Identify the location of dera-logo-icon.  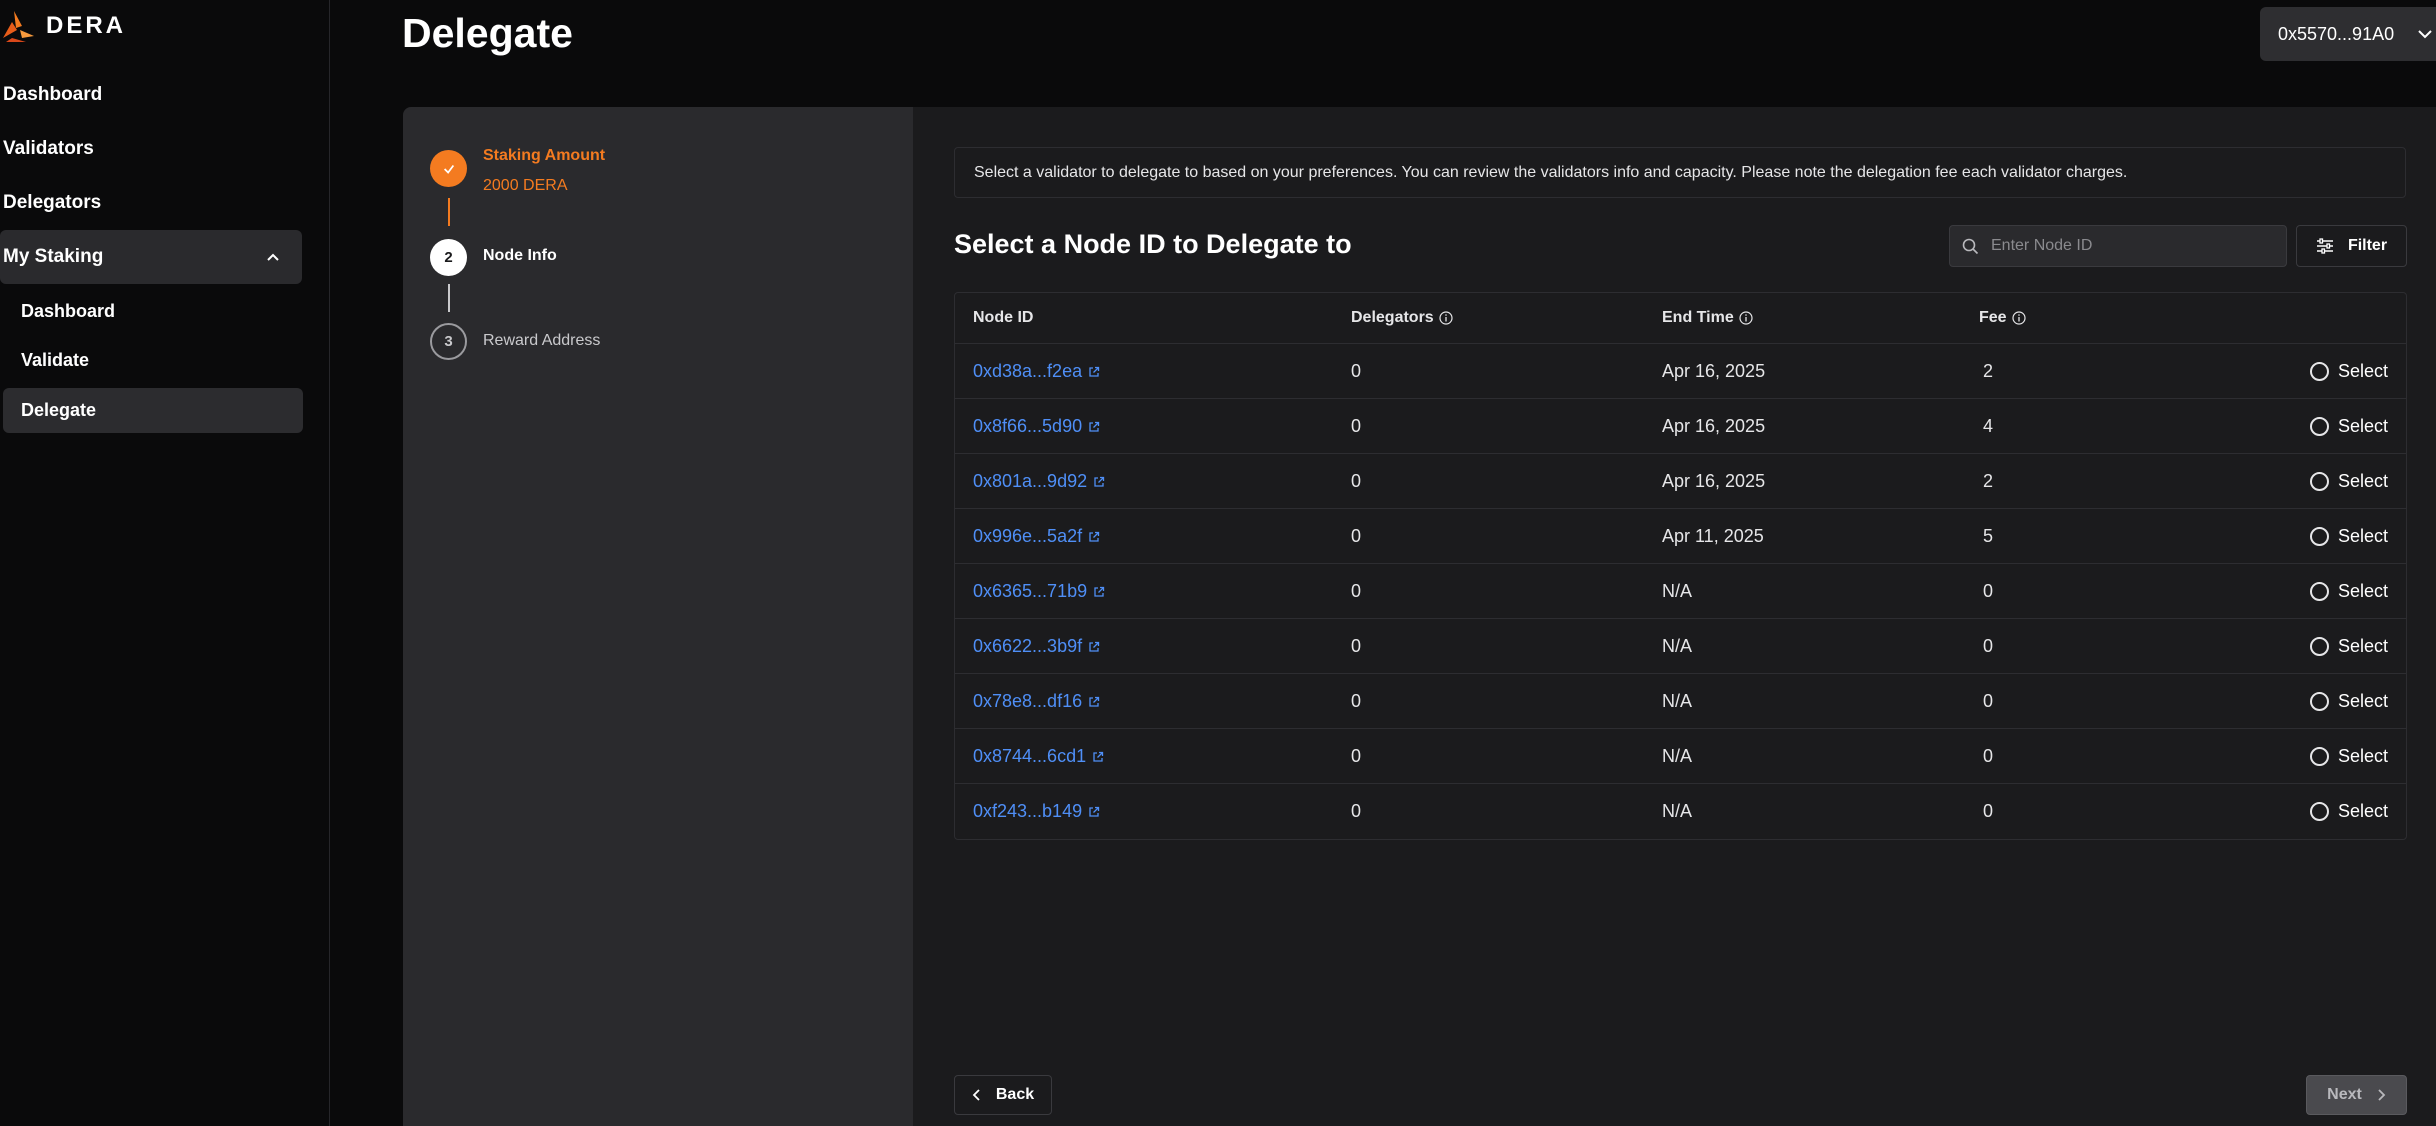
(18, 26).